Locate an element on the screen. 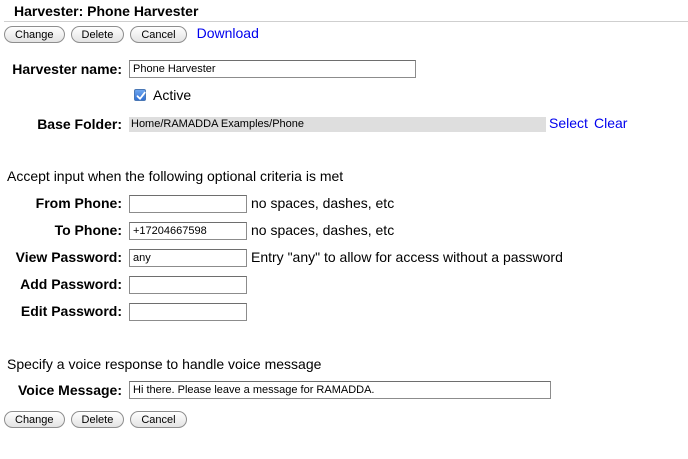 This screenshot has height=459, width=688. from-phone-input is located at coordinates (188, 204).